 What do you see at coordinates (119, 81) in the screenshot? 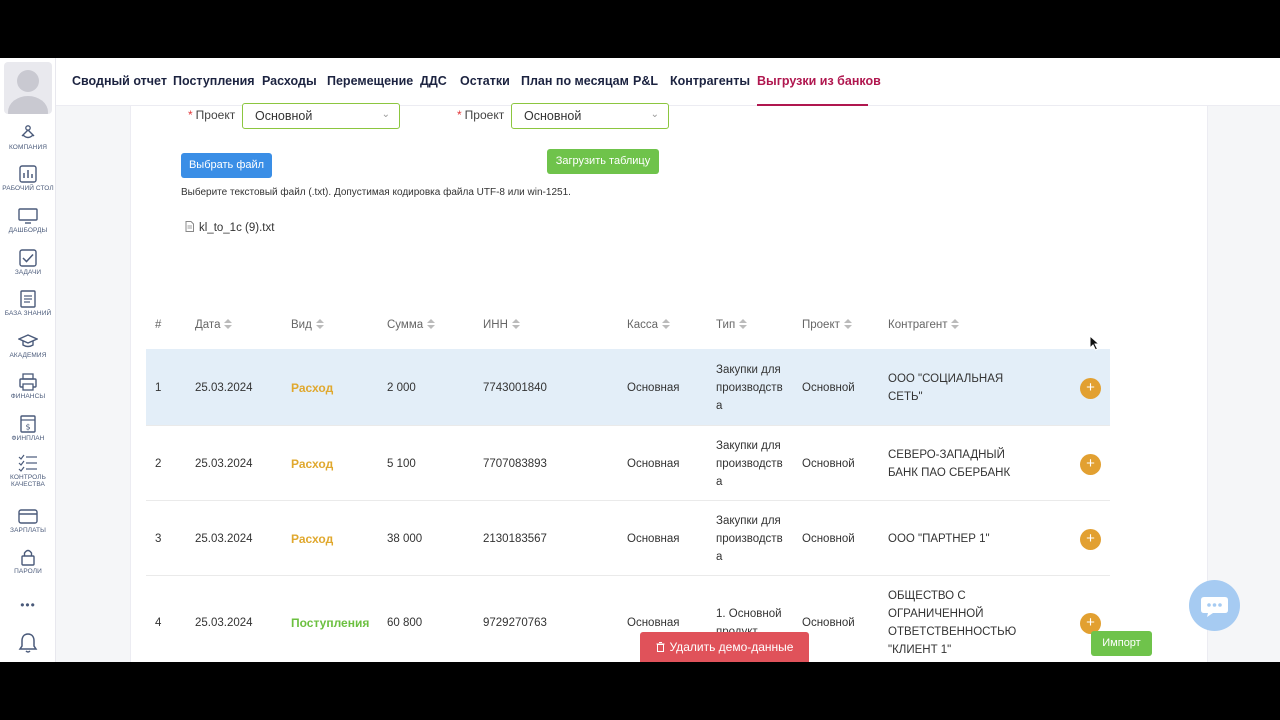
I see `nav-summary-report: Сводный отчет` at bounding box center [119, 81].